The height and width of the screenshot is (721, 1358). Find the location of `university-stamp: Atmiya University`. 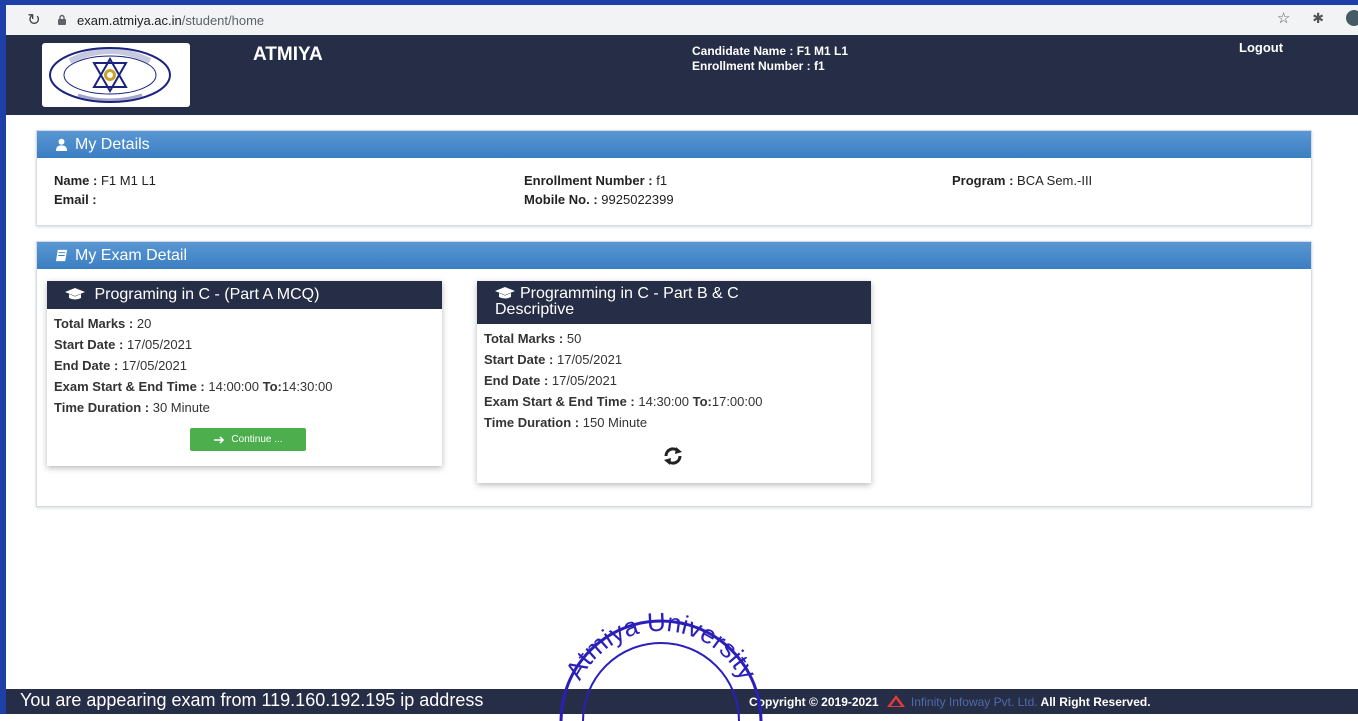

university-stamp: Atmiya University is located at coordinates (661, 666).